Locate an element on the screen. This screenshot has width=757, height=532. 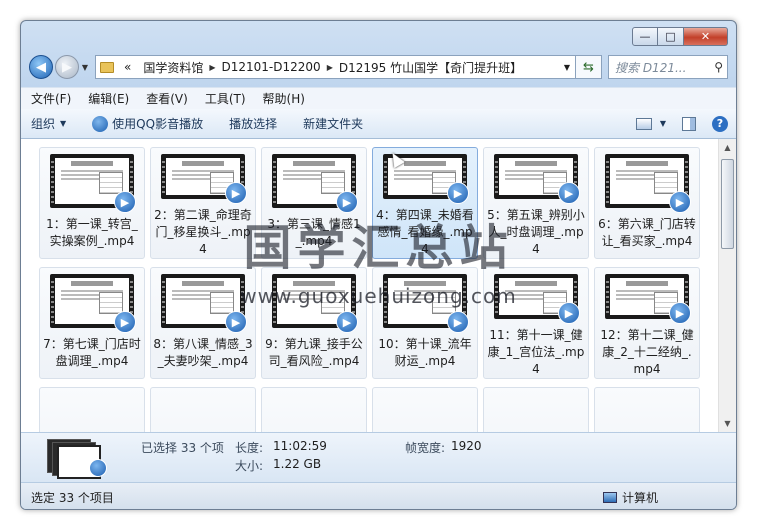
maximize-button: □ is located at coordinates (671, 36).